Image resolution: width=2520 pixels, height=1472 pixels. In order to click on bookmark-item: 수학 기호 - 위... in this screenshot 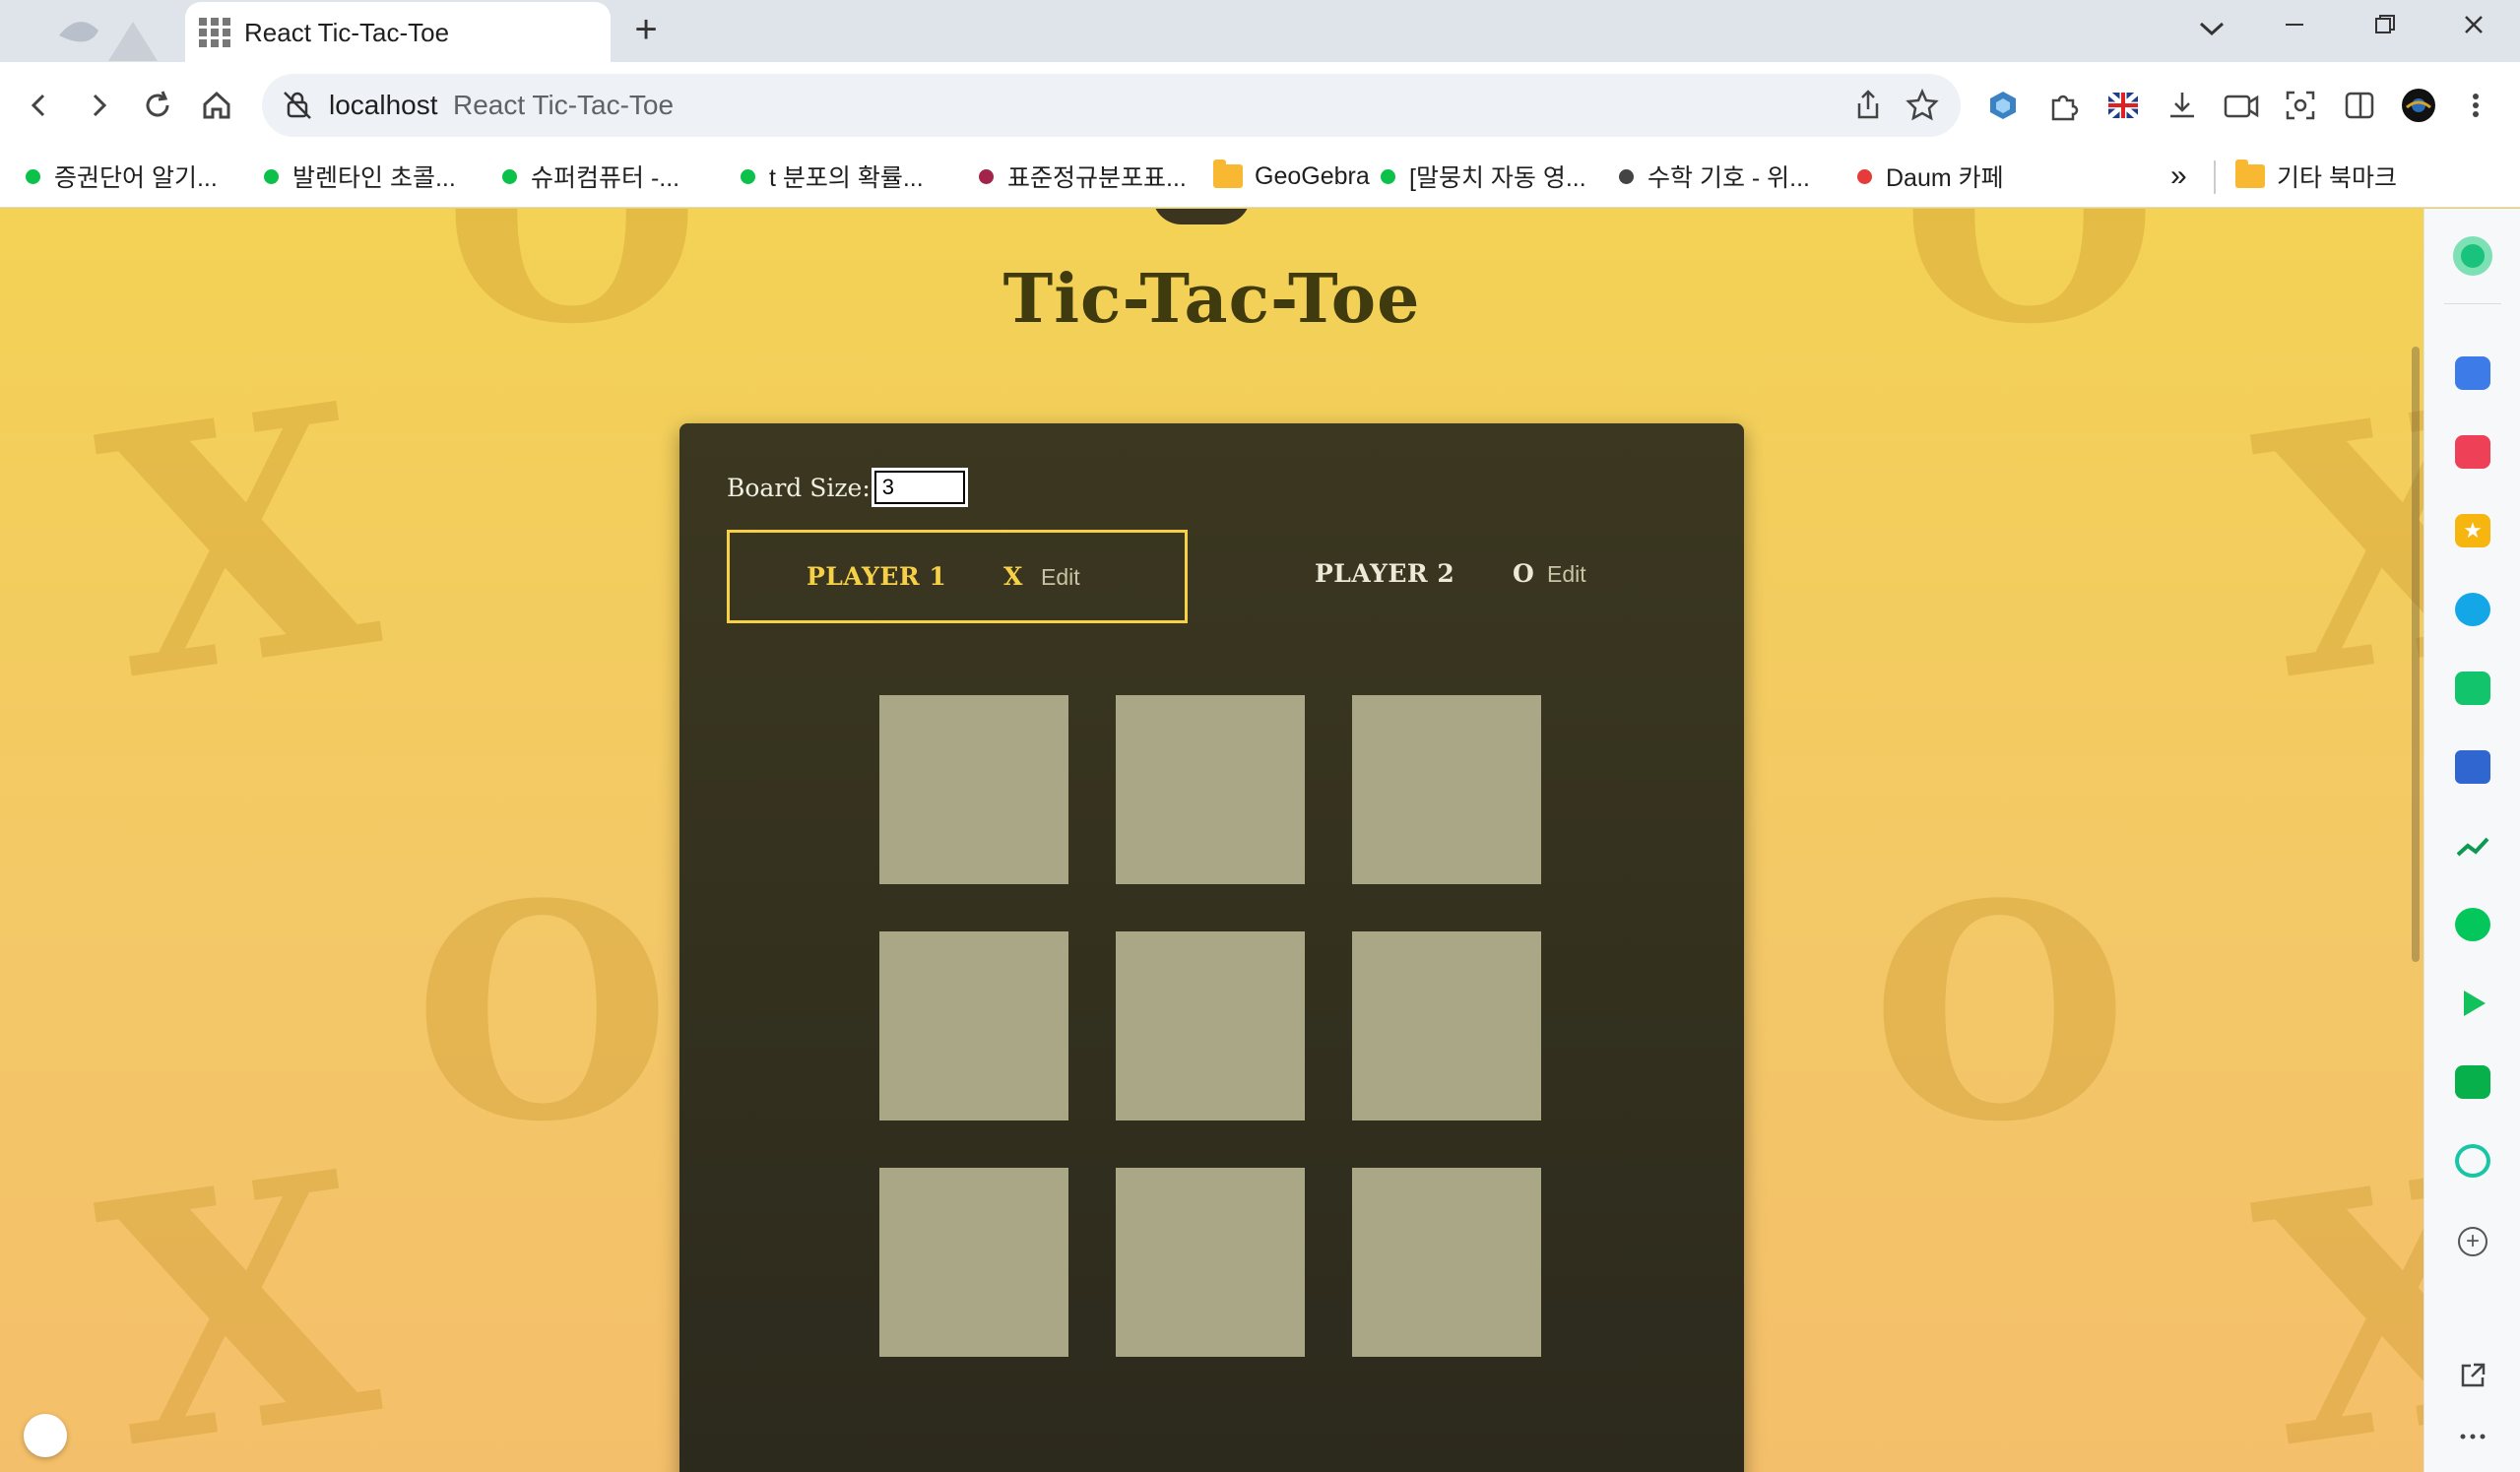, I will do `click(1714, 176)`.